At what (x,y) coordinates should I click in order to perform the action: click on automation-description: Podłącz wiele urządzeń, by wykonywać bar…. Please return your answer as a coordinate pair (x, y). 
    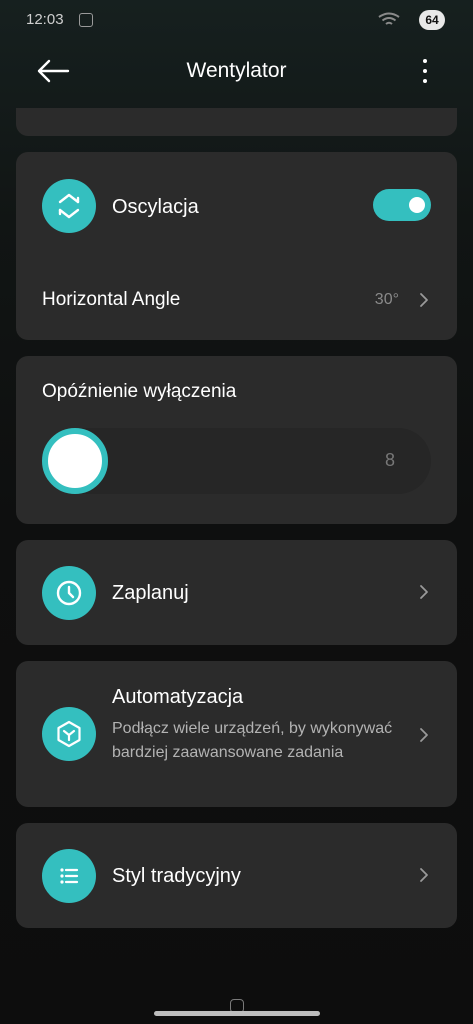
    Looking at the image, I should click on (252, 740).